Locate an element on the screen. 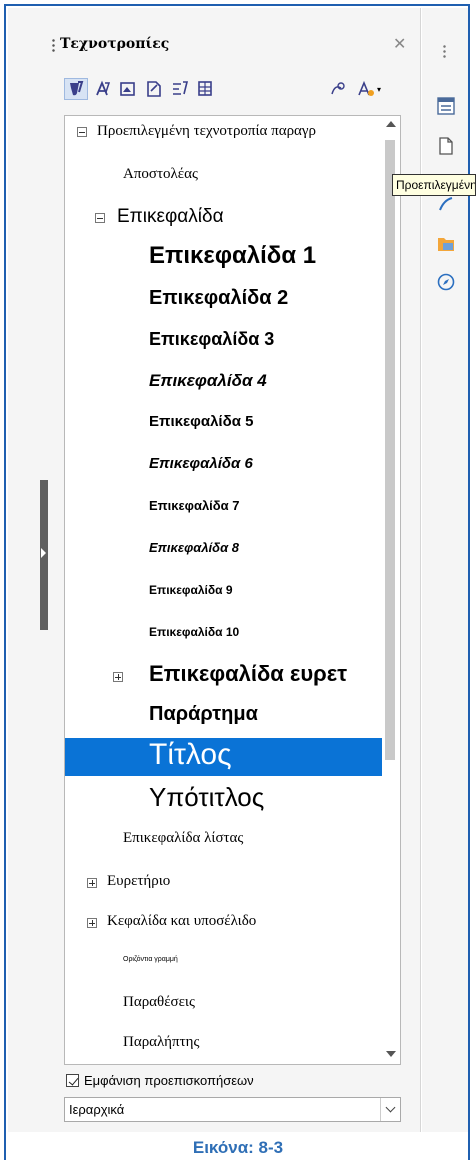  show-previews-label: Εμφάνιση προεπισκοπήσεων is located at coordinates (169, 1080).